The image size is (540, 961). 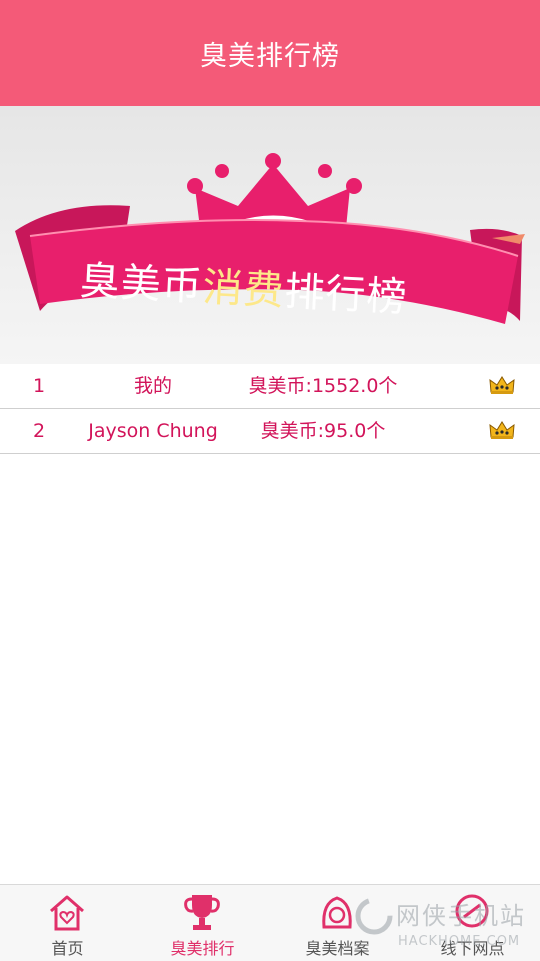 I want to click on trophy-icon, so click(x=202, y=912).